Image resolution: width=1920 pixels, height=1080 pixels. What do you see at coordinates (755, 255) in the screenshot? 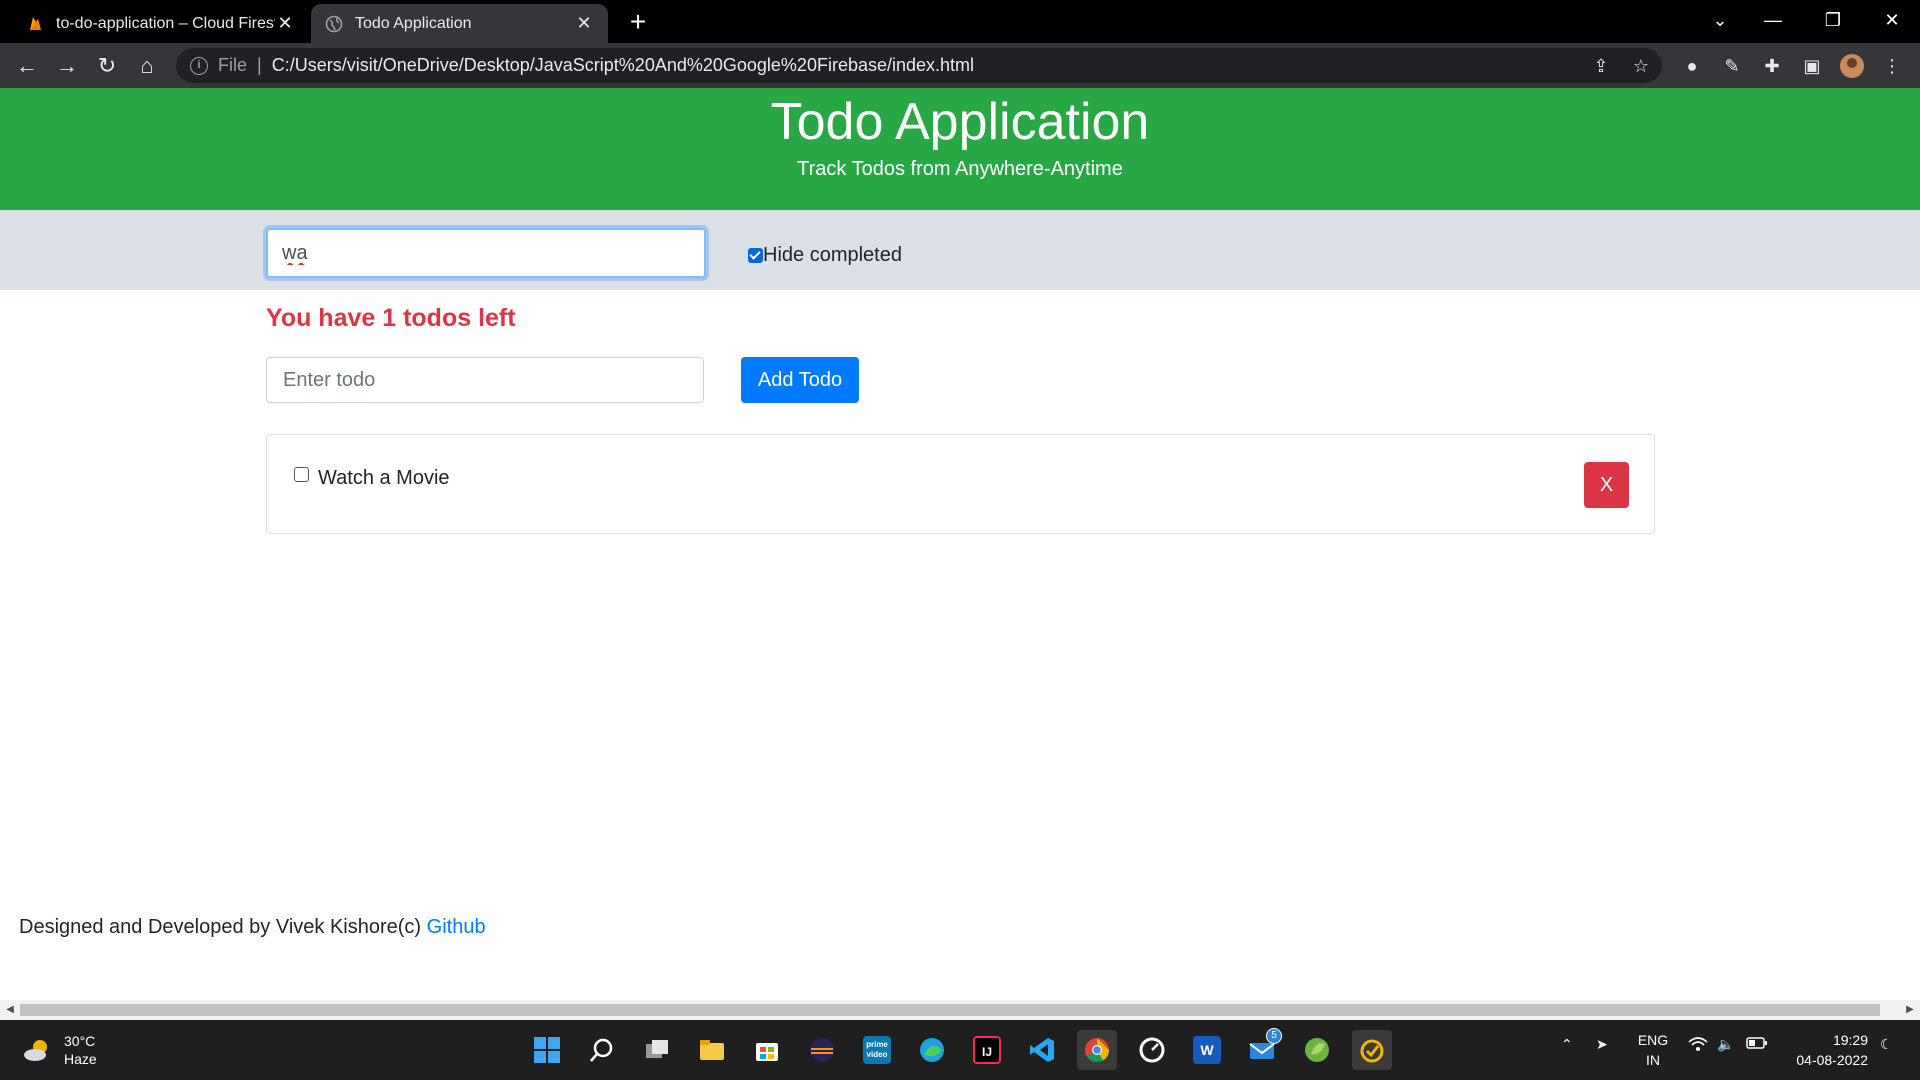
I see `hide-completed-checkbox` at bounding box center [755, 255].